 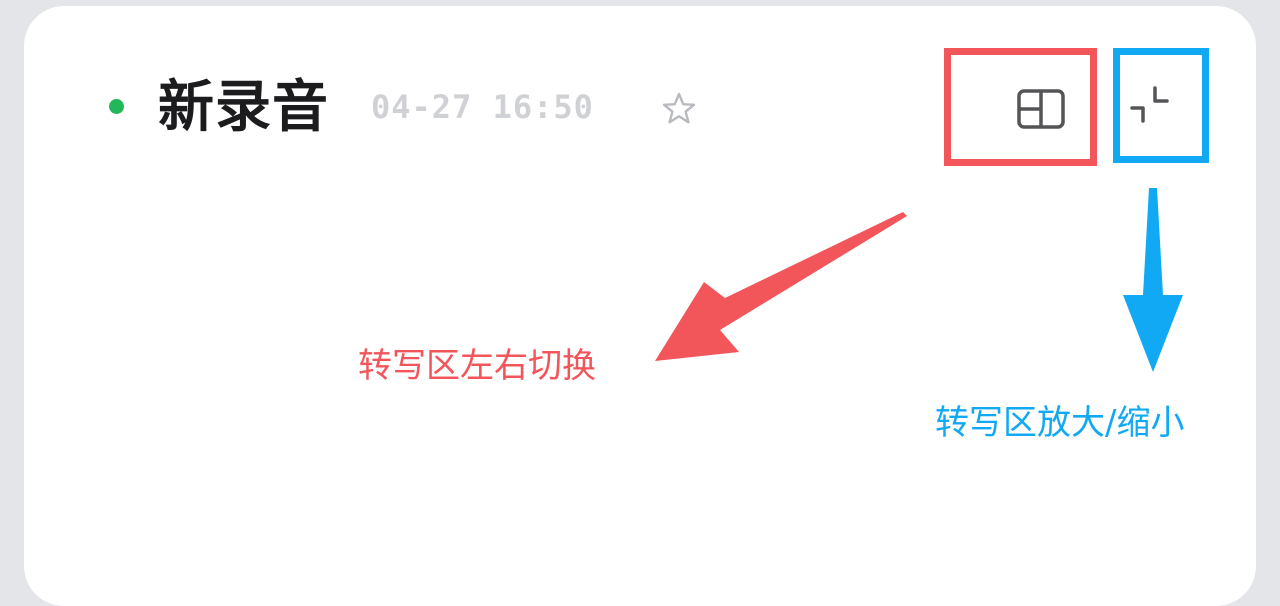 What do you see at coordinates (1060, 423) in the screenshot?
I see `resize-annotation: 转写区放大/缩小` at bounding box center [1060, 423].